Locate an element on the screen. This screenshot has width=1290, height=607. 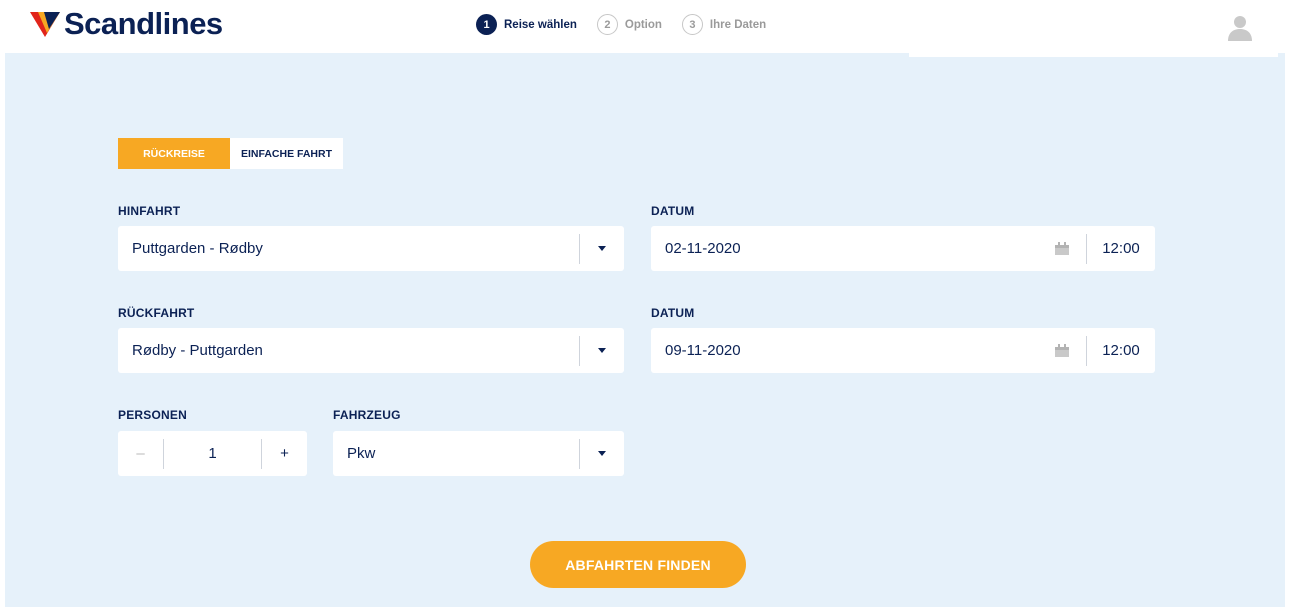
passengers-stepper: – 1 + is located at coordinates (212, 453).